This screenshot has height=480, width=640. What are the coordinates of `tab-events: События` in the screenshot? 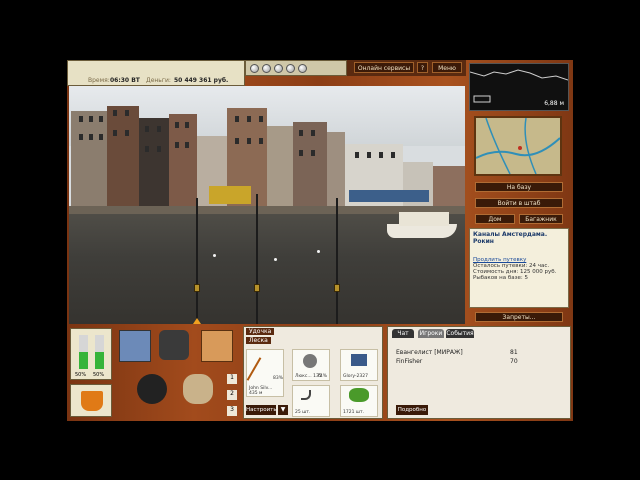 It's located at (460, 333).